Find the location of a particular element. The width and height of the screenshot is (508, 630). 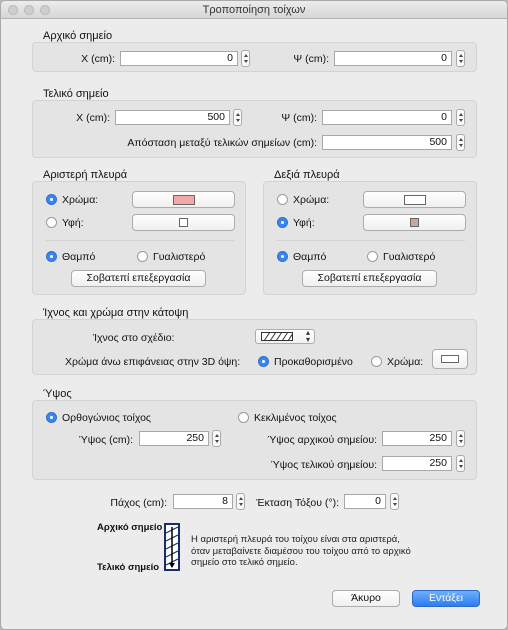

top-color-radio is located at coordinates (376, 361).